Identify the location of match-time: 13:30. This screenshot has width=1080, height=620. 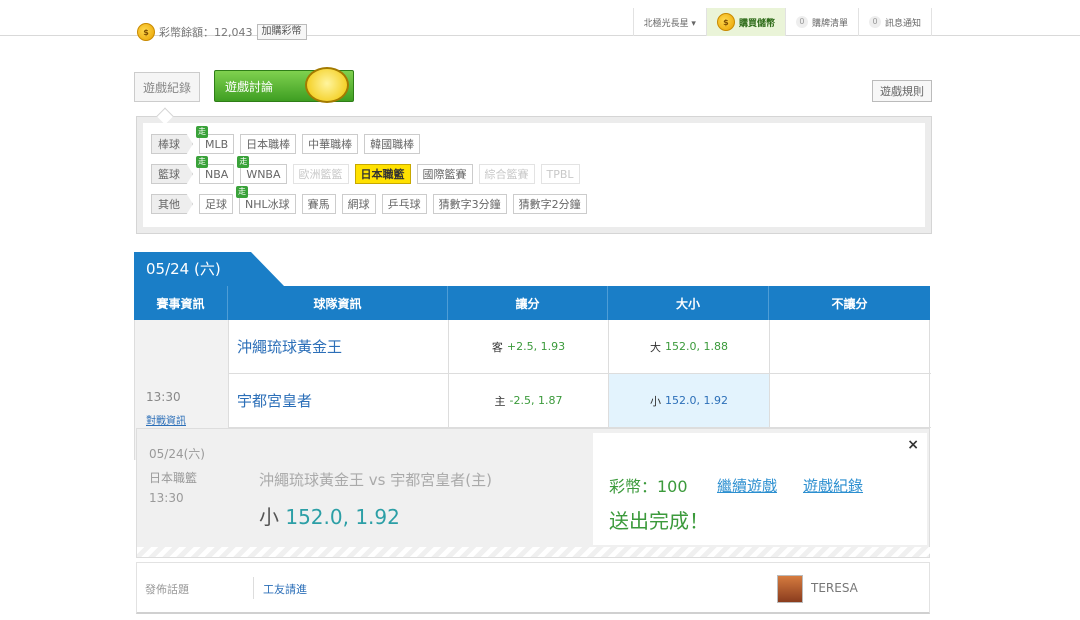
(163, 397).